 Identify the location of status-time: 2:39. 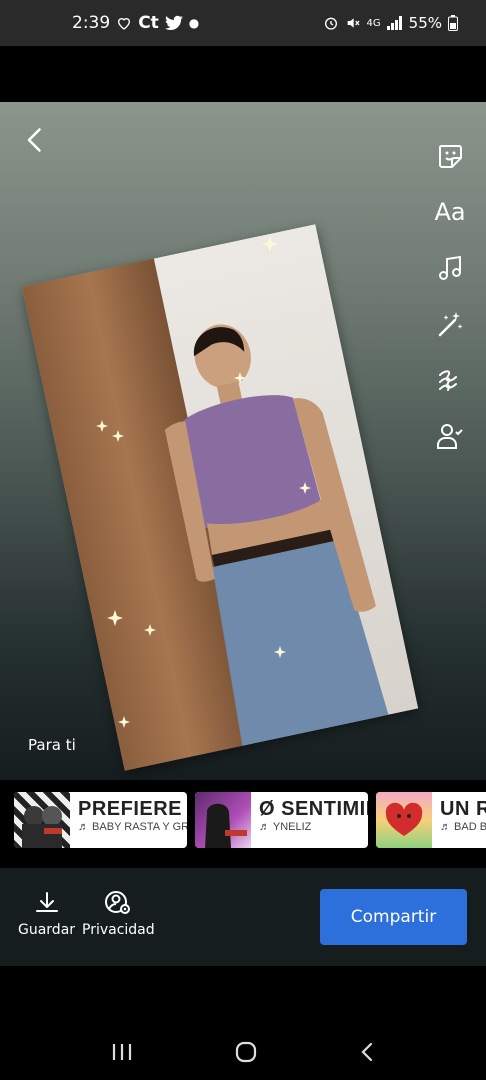
(91, 23).